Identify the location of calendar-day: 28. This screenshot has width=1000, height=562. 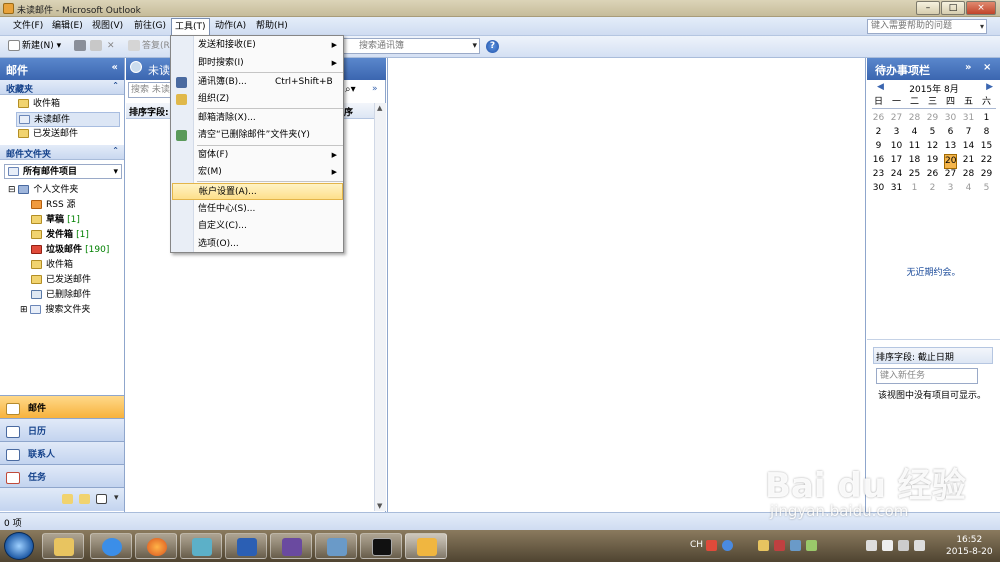
(914, 118).